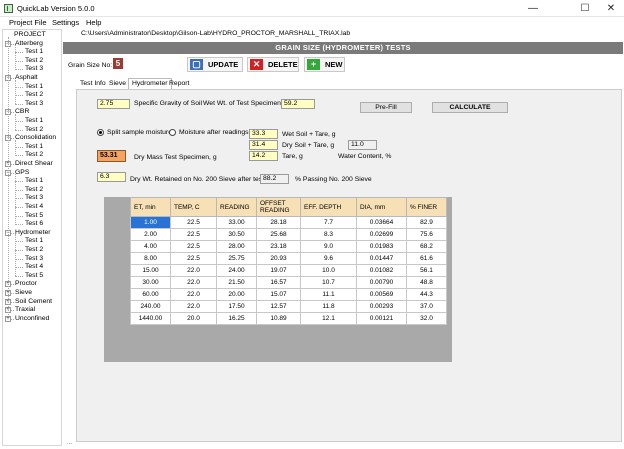 Image resolution: width=624 pixels, height=449 pixels. I want to click on table-row: 15.00 22.0 24.00 19.07 10.0 0.01082 56.1, so click(288, 270).